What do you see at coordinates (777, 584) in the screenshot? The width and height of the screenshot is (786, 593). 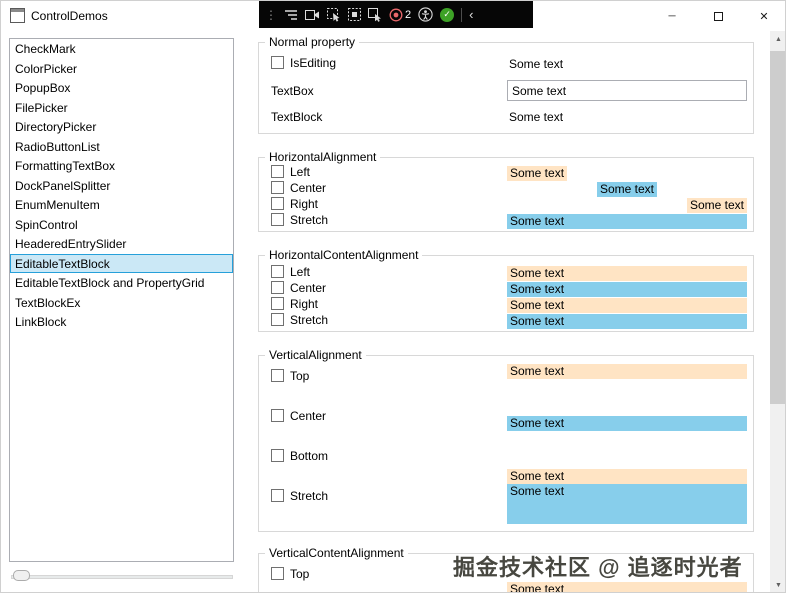 I see `scroll-down-button: ▼` at bounding box center [777, 584].